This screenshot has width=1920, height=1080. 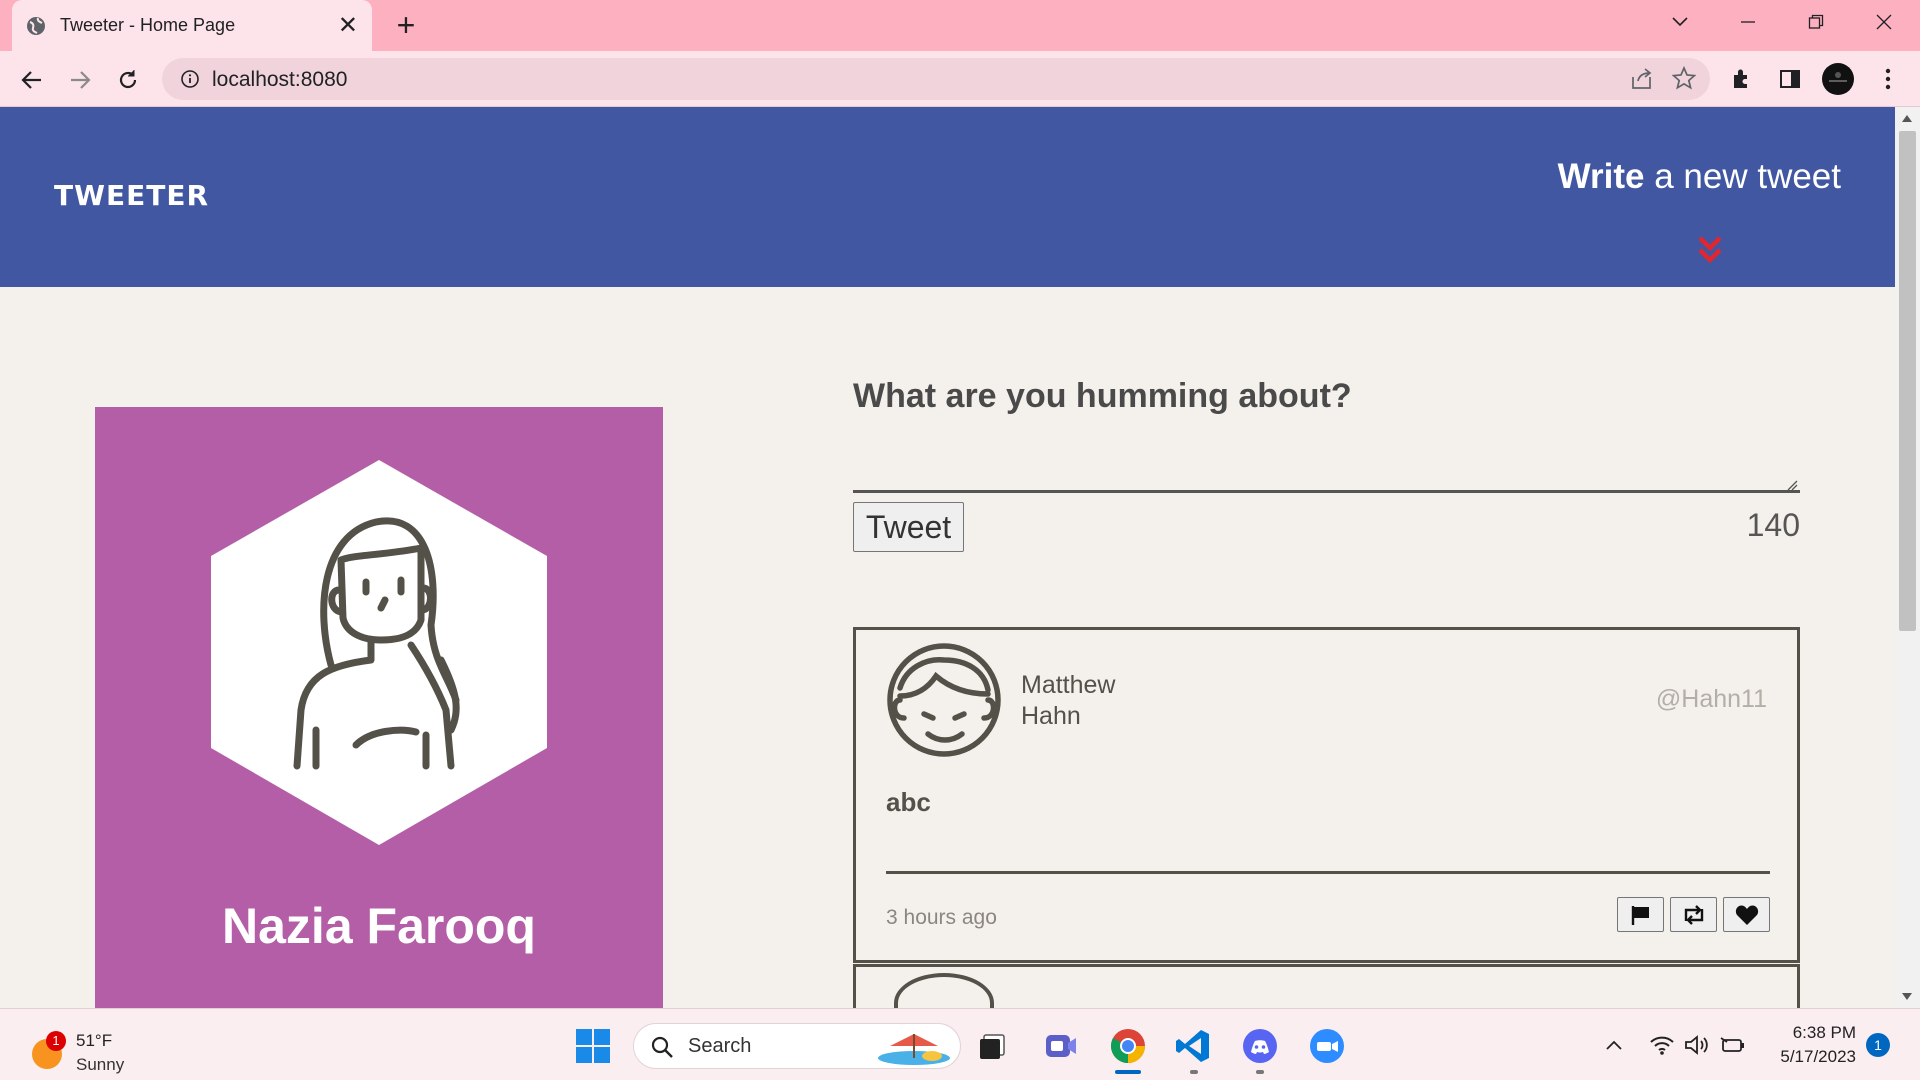 I want to click on profile-avatar-icon, so click(x=1838, y=79).